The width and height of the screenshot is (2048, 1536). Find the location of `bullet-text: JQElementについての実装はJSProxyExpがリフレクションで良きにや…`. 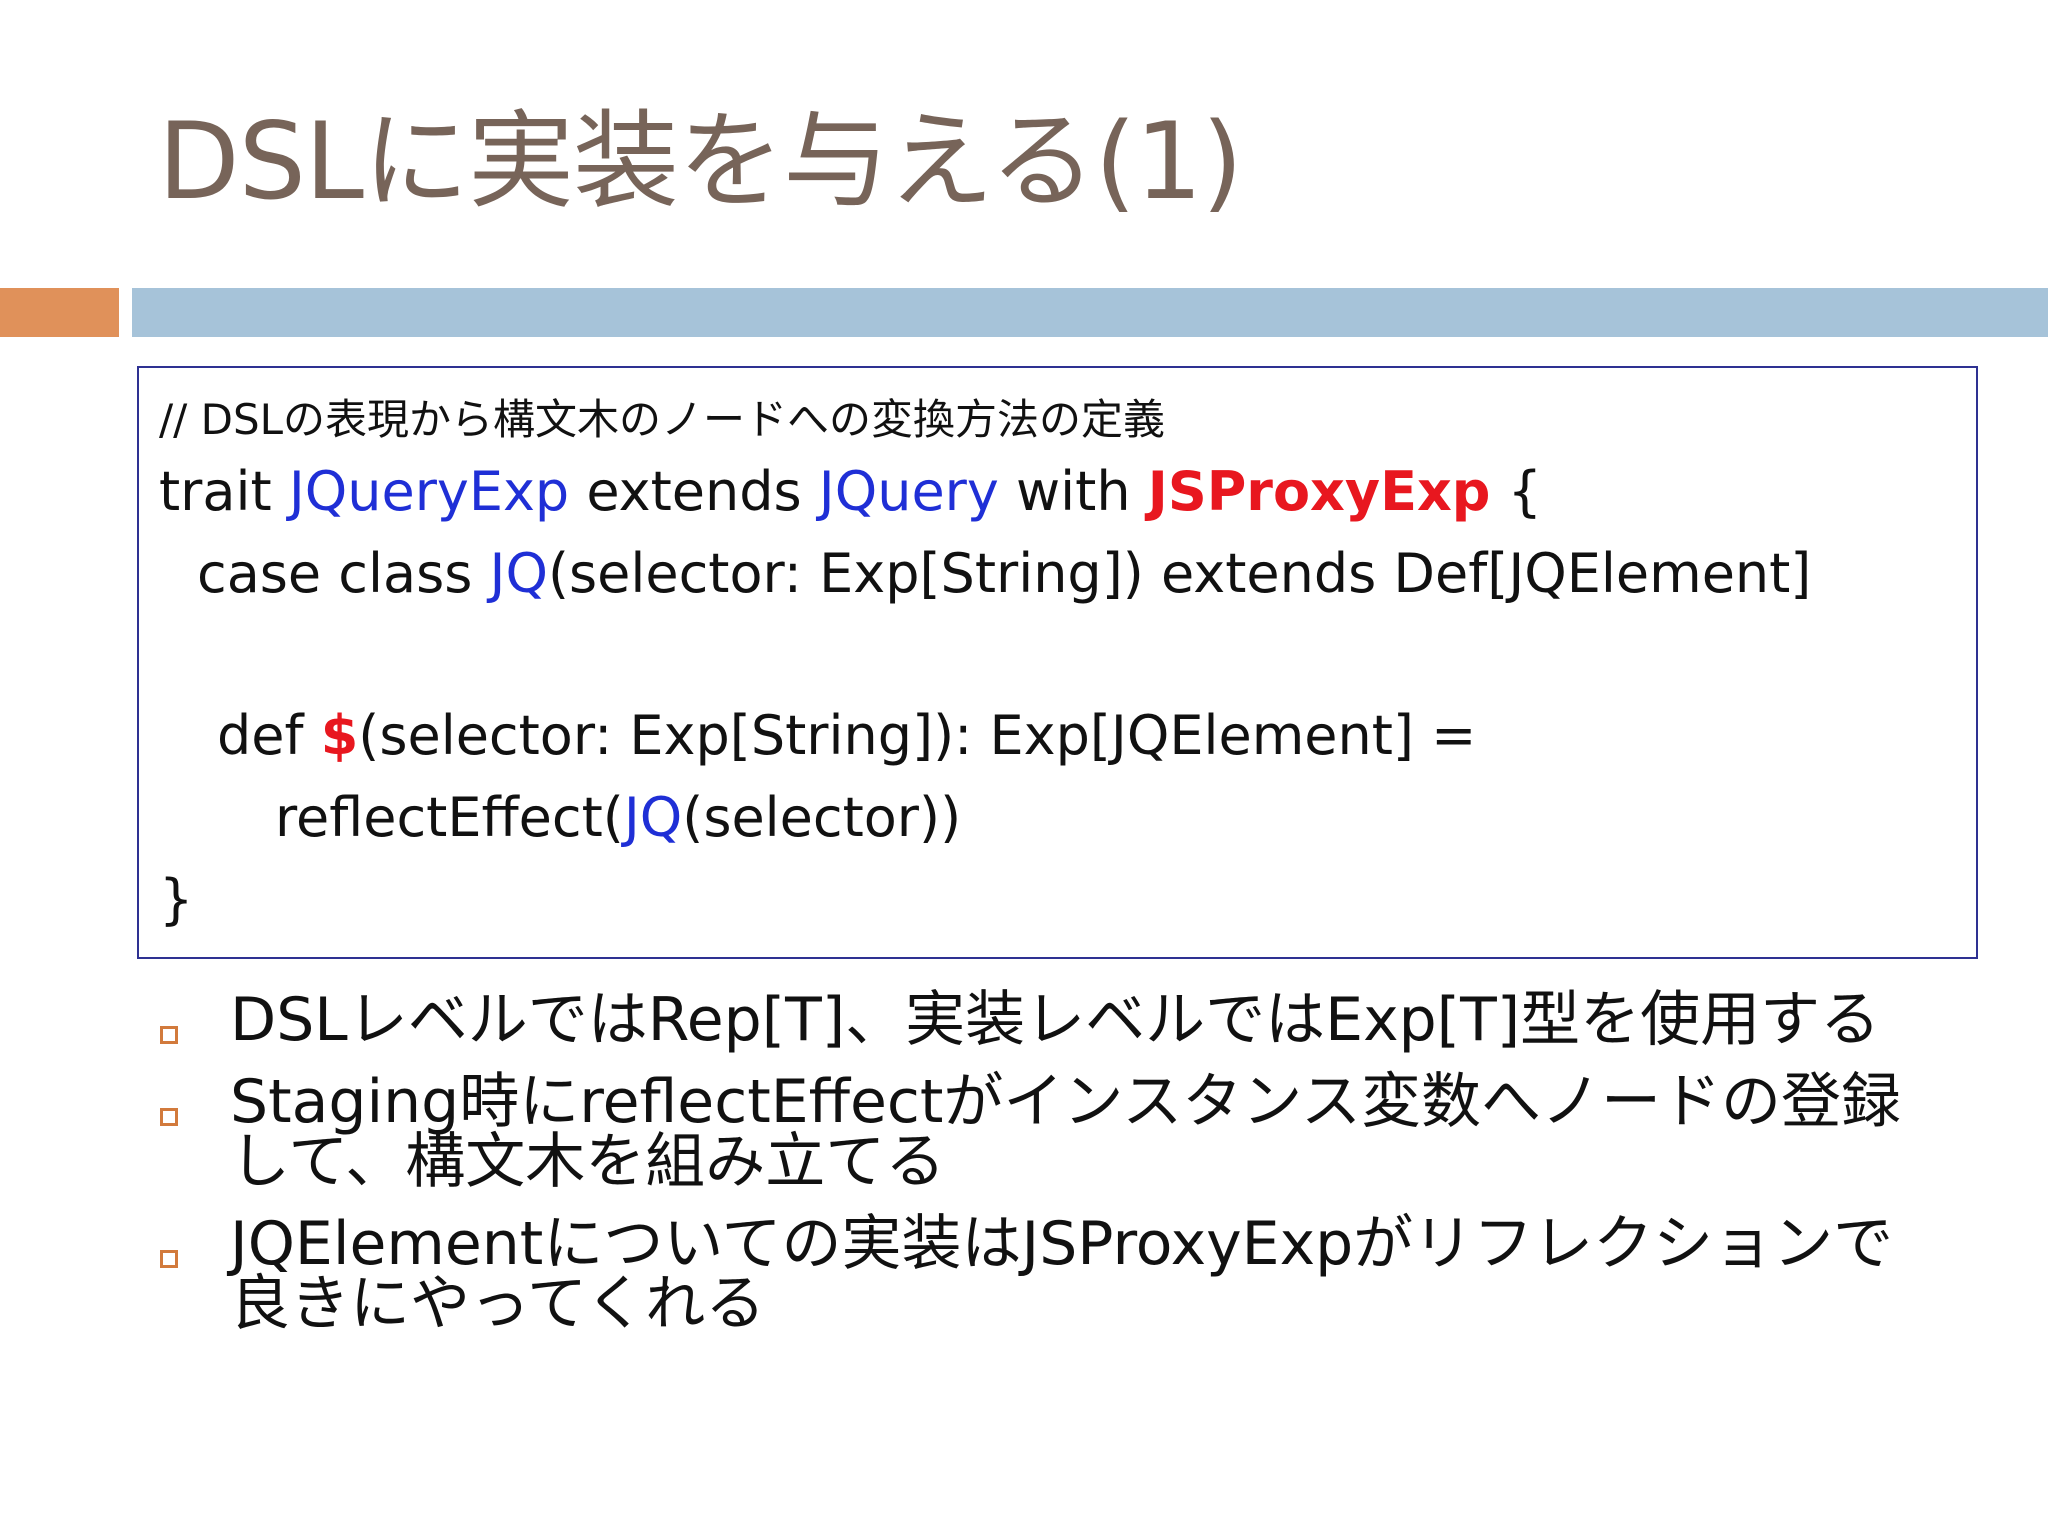

bullet-text: JQElementについての実装はJSProxyExpがリフレクションで良きにや… is located at coordinates (1062, 1274).